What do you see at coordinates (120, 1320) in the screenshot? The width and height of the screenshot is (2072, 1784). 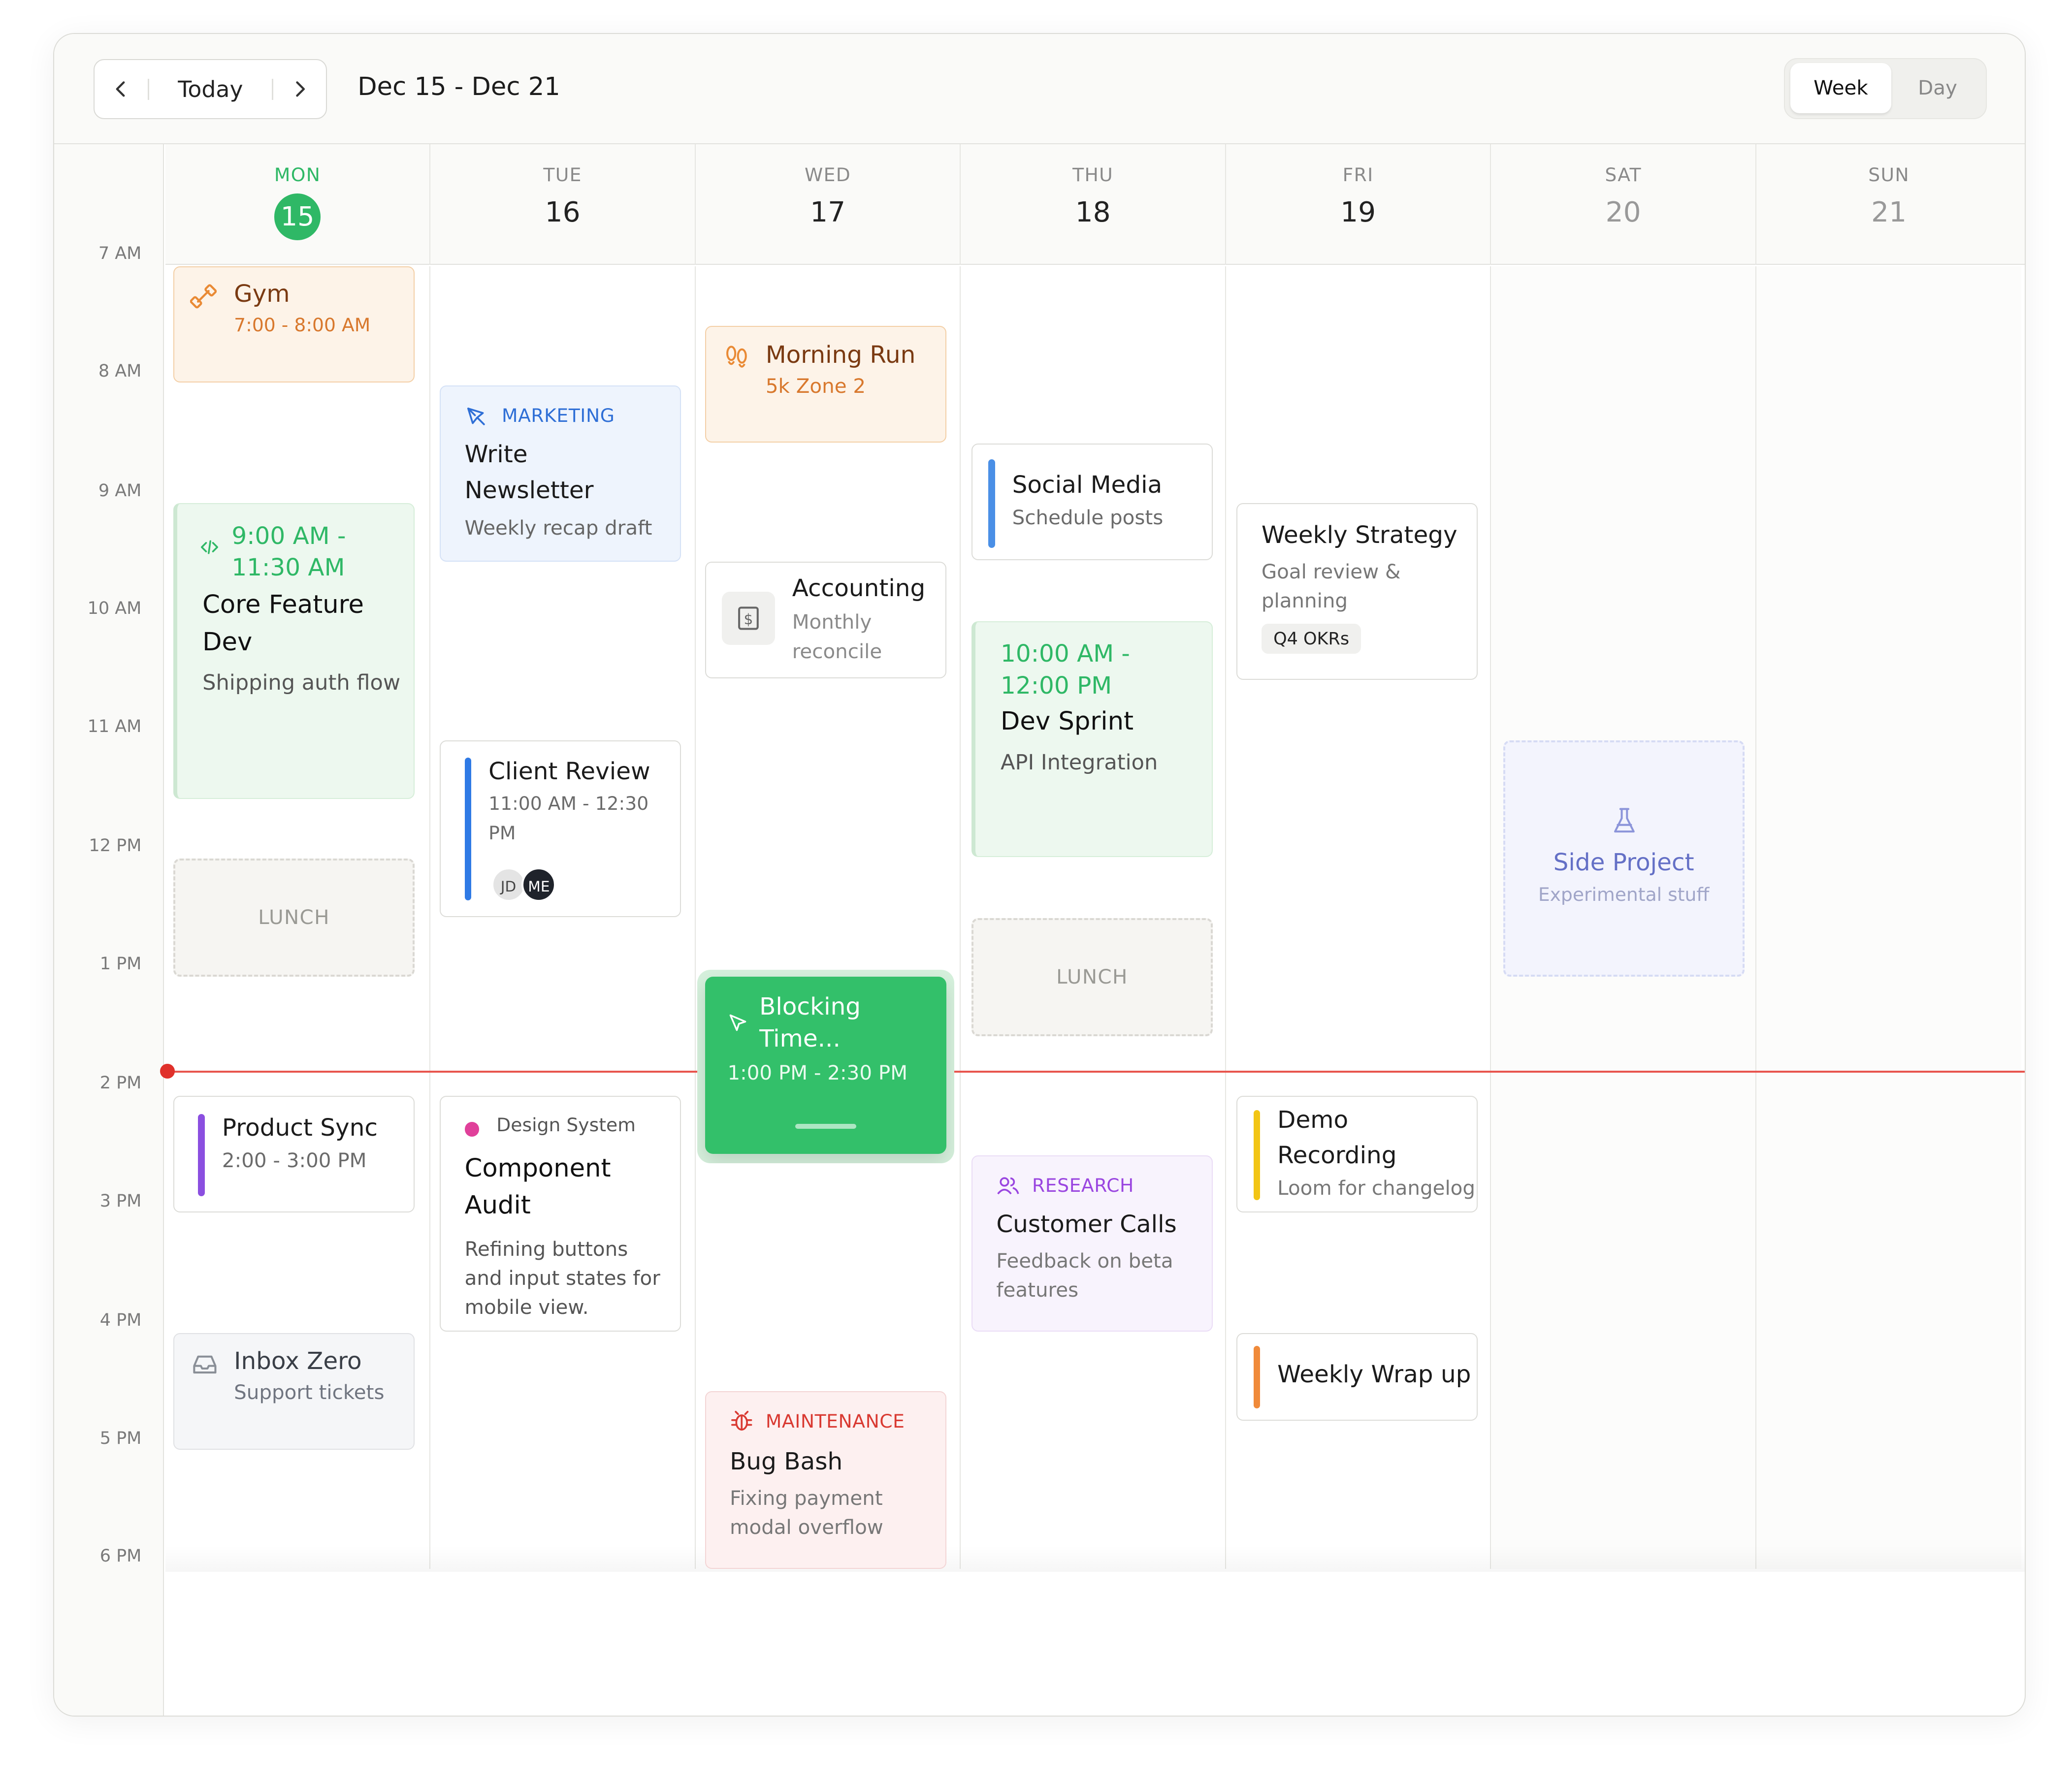 I see `hour-label: 4 PM` at bounding box center [120, 1320].